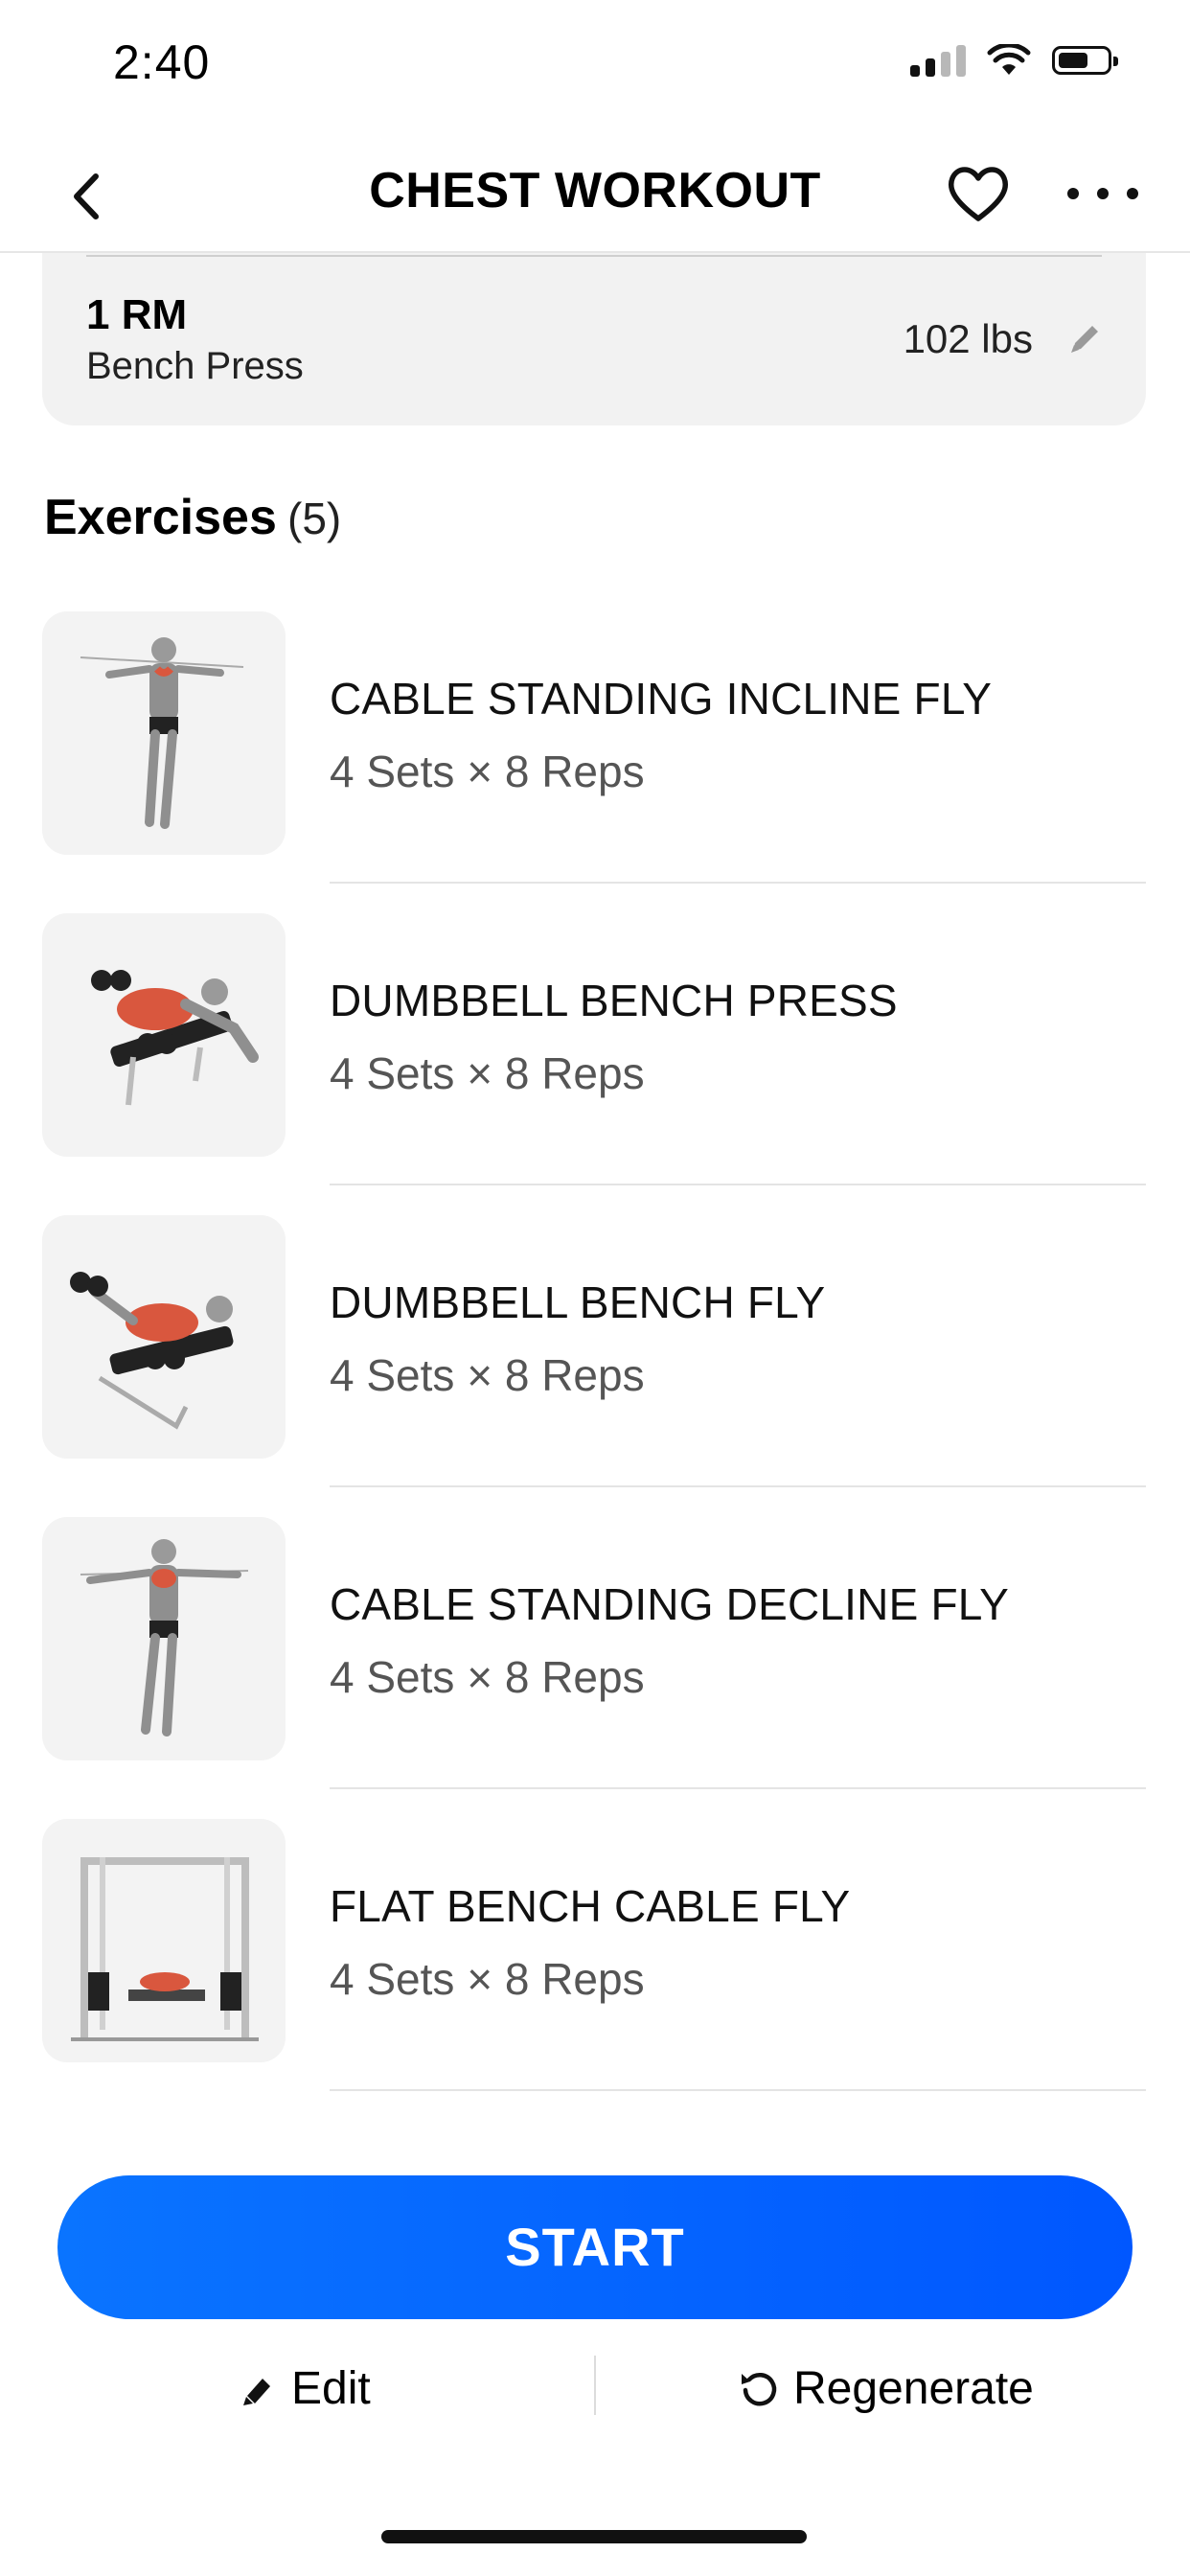 This screenshot has height=2576, width=1190. I want to click on more-options-icon, so click(1102, 193).